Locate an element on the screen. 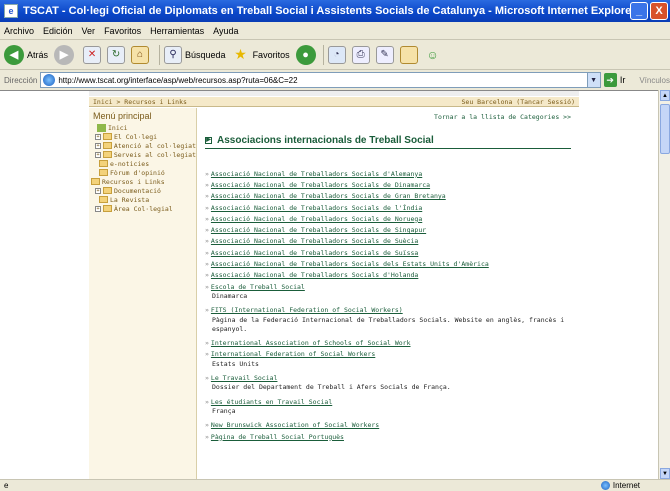 The width and height of the screenshot is (670, 491). menu-ayuda: Ayuda is located at coordinates (225, 31).